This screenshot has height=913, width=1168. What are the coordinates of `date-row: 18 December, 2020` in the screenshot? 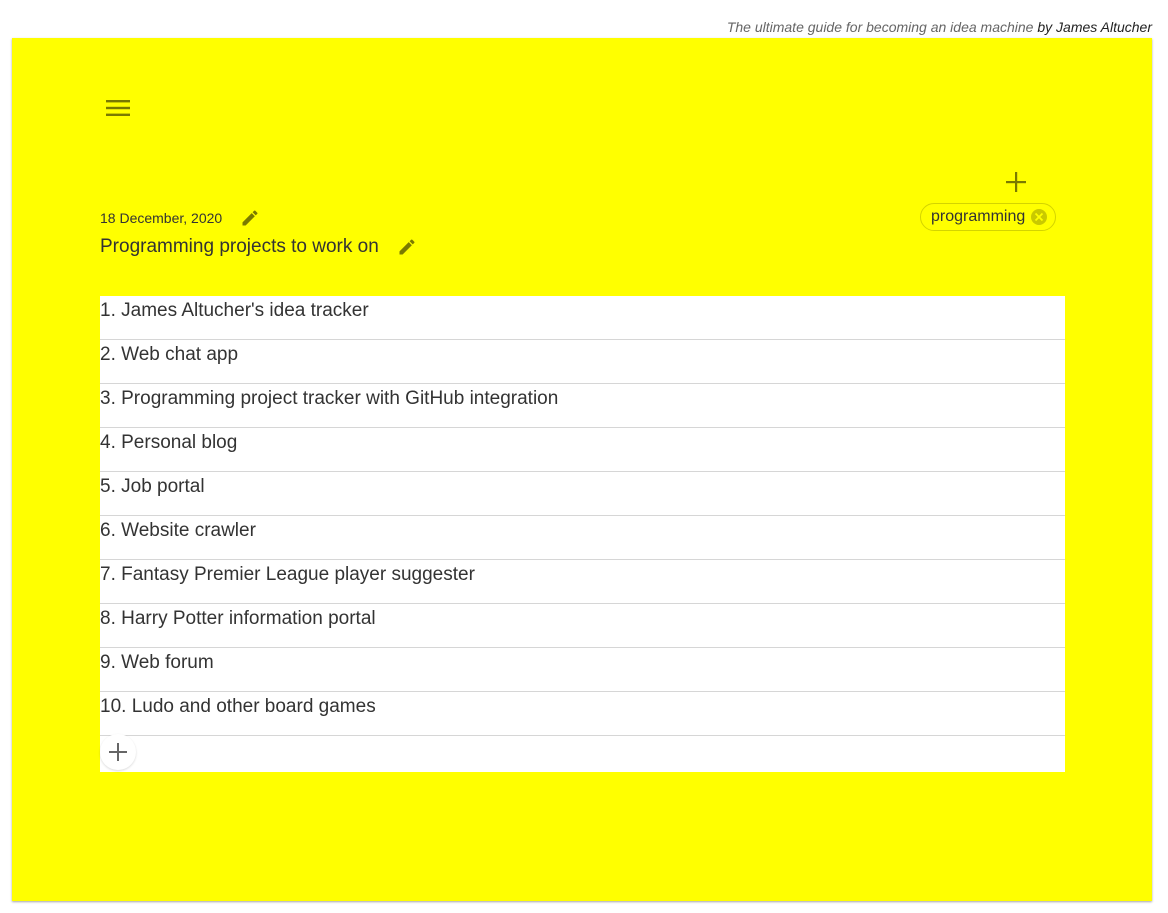 It's located at (181, 218).